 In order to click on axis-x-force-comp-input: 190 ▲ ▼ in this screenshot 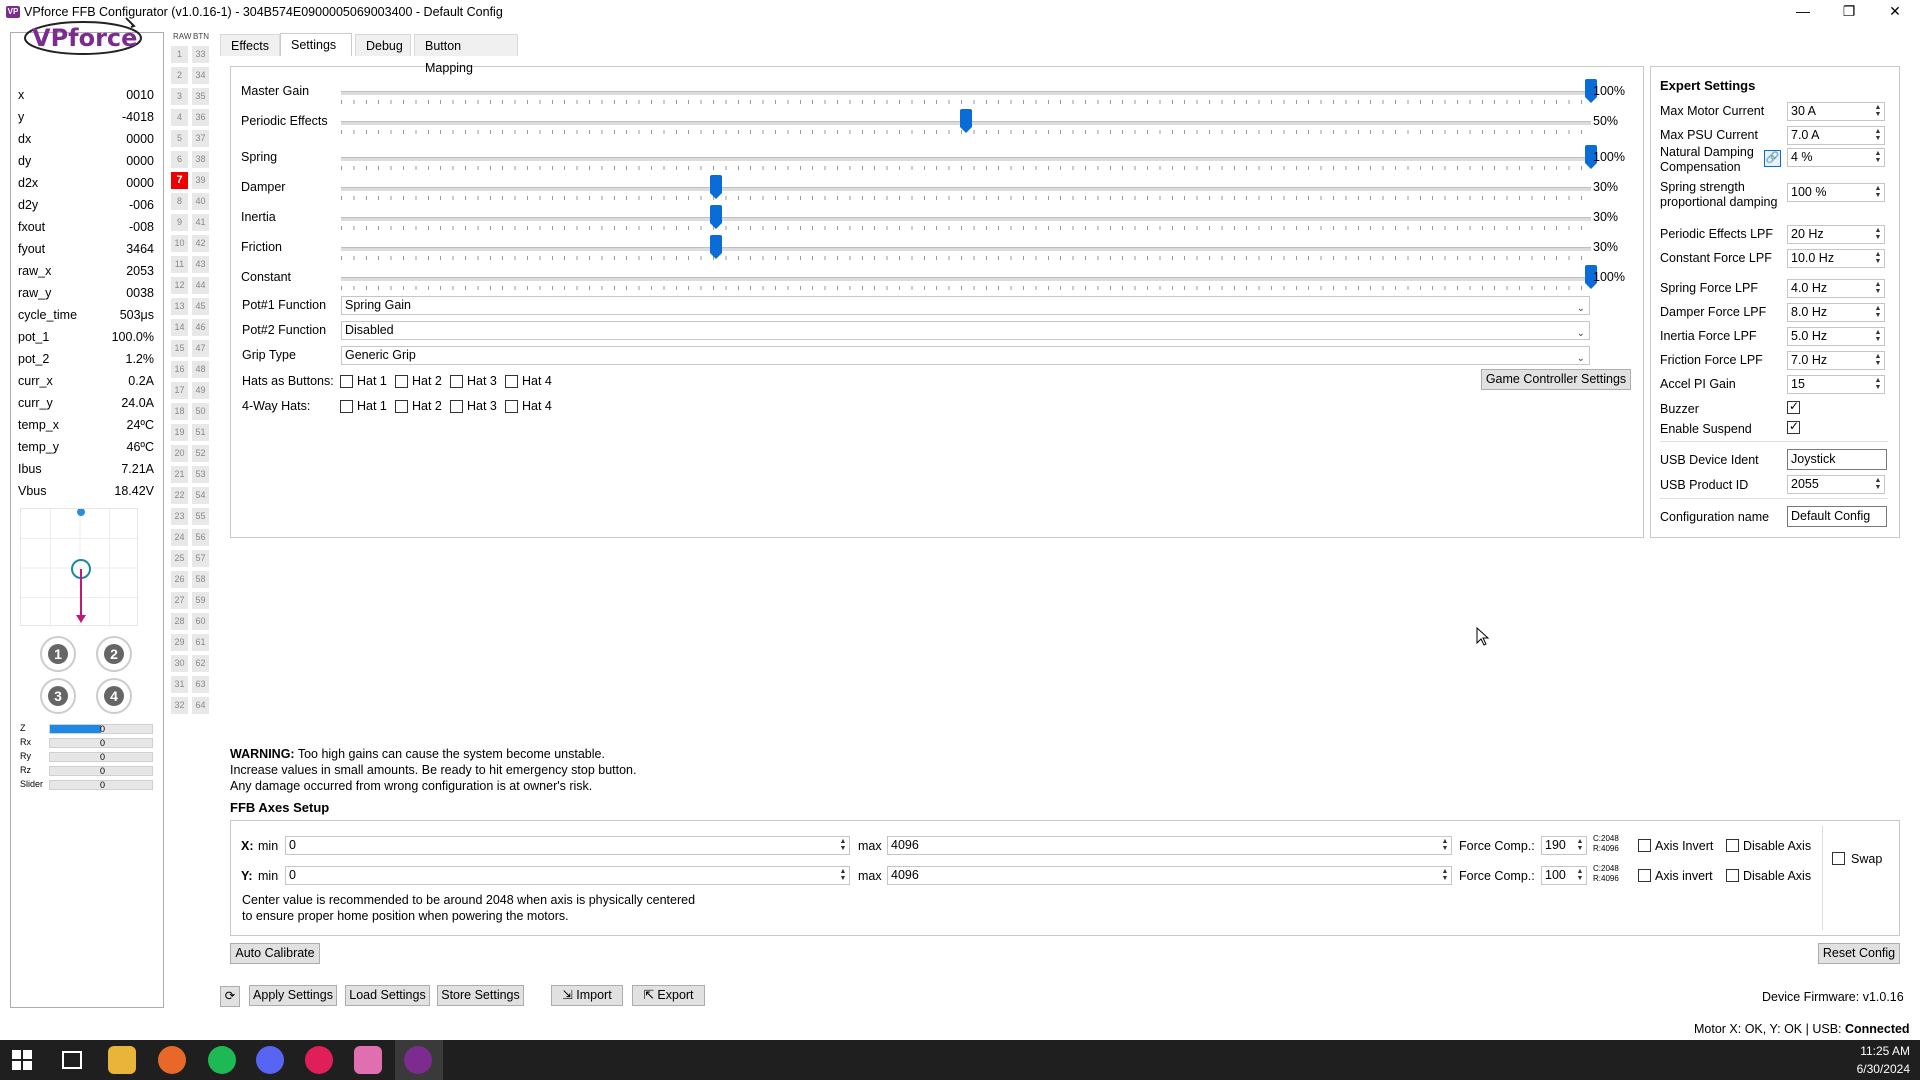, I will do `click(1564, 845)`.